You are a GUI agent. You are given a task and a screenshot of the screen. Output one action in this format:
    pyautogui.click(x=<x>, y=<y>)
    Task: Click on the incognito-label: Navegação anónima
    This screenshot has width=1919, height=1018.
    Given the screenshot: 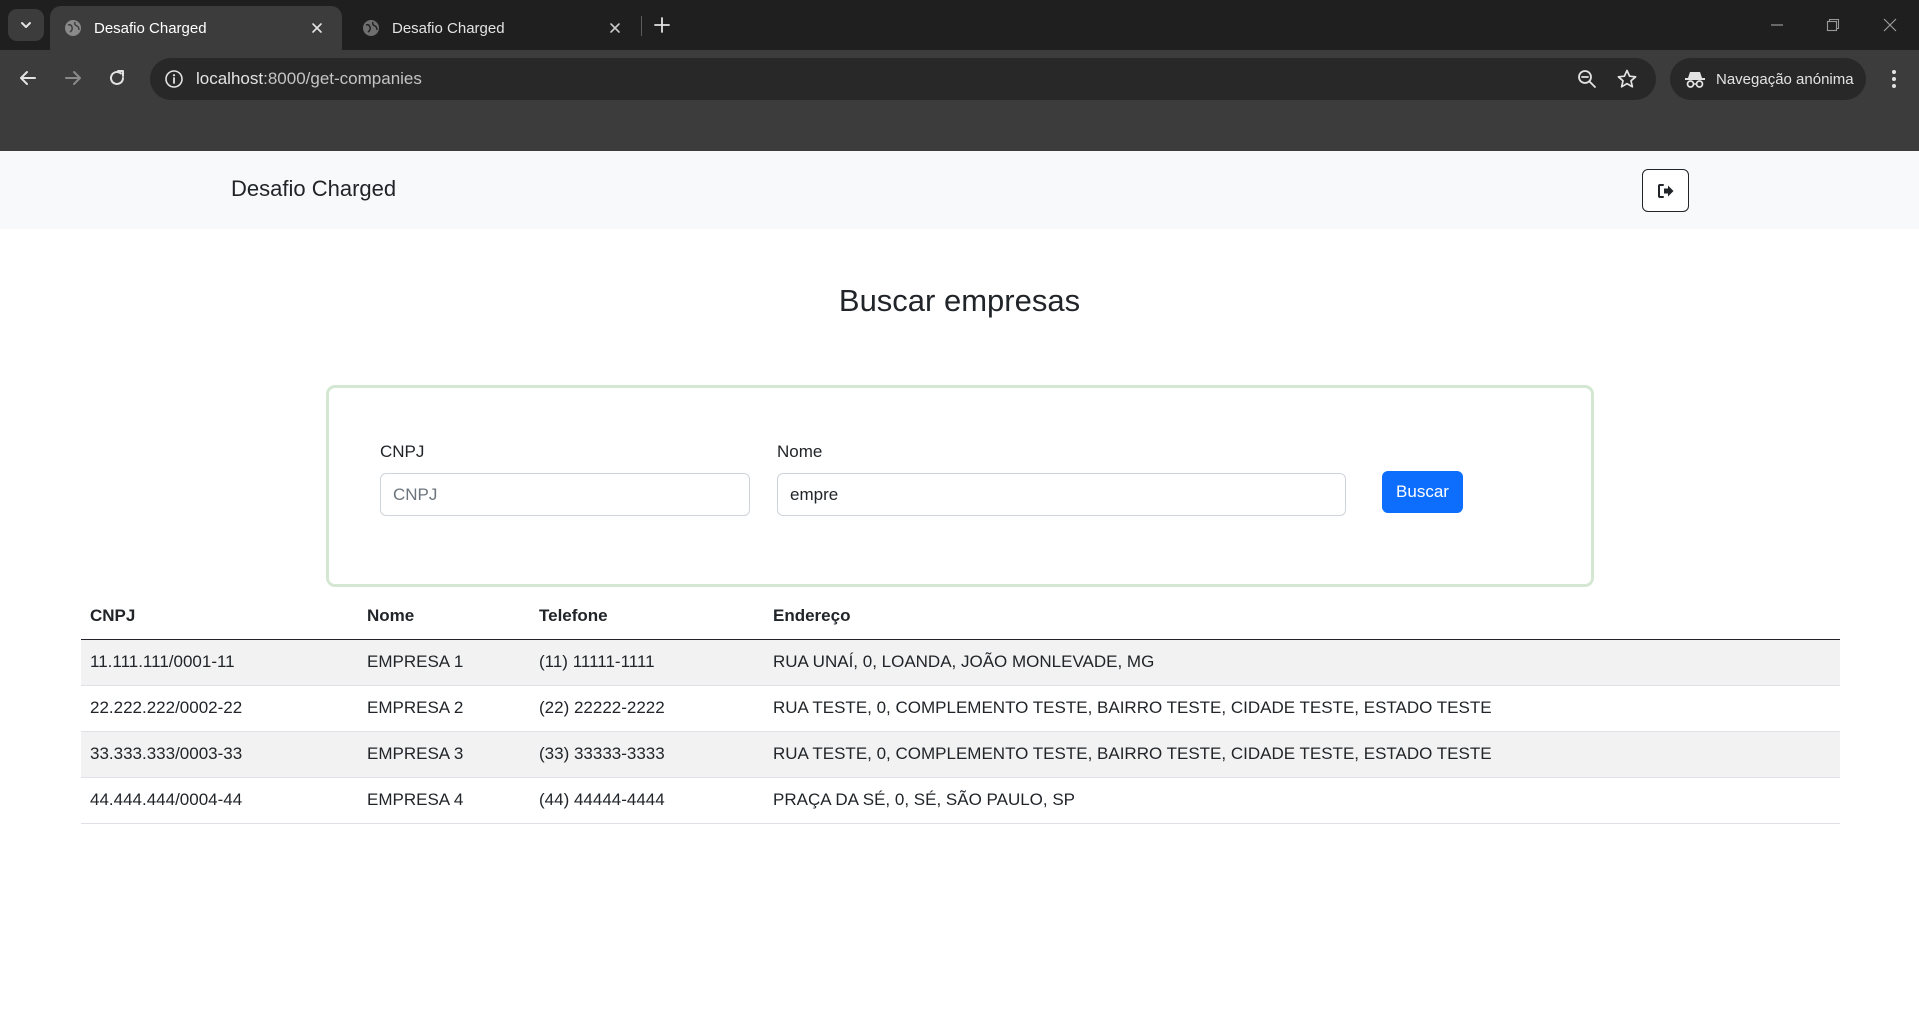 What is the action you would take?
    pyautogui.click(x=1785, y=79)
    